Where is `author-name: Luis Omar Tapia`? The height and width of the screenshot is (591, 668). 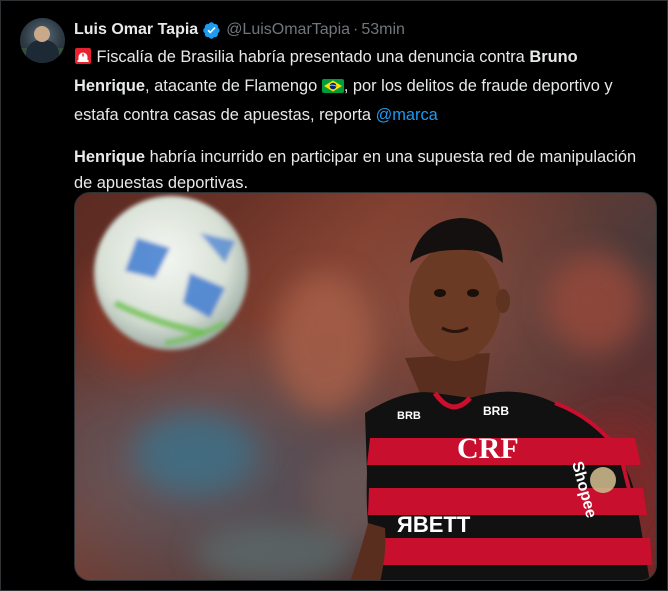
author-name: Luis Omar Tapia is located at coordinates (136, 30).